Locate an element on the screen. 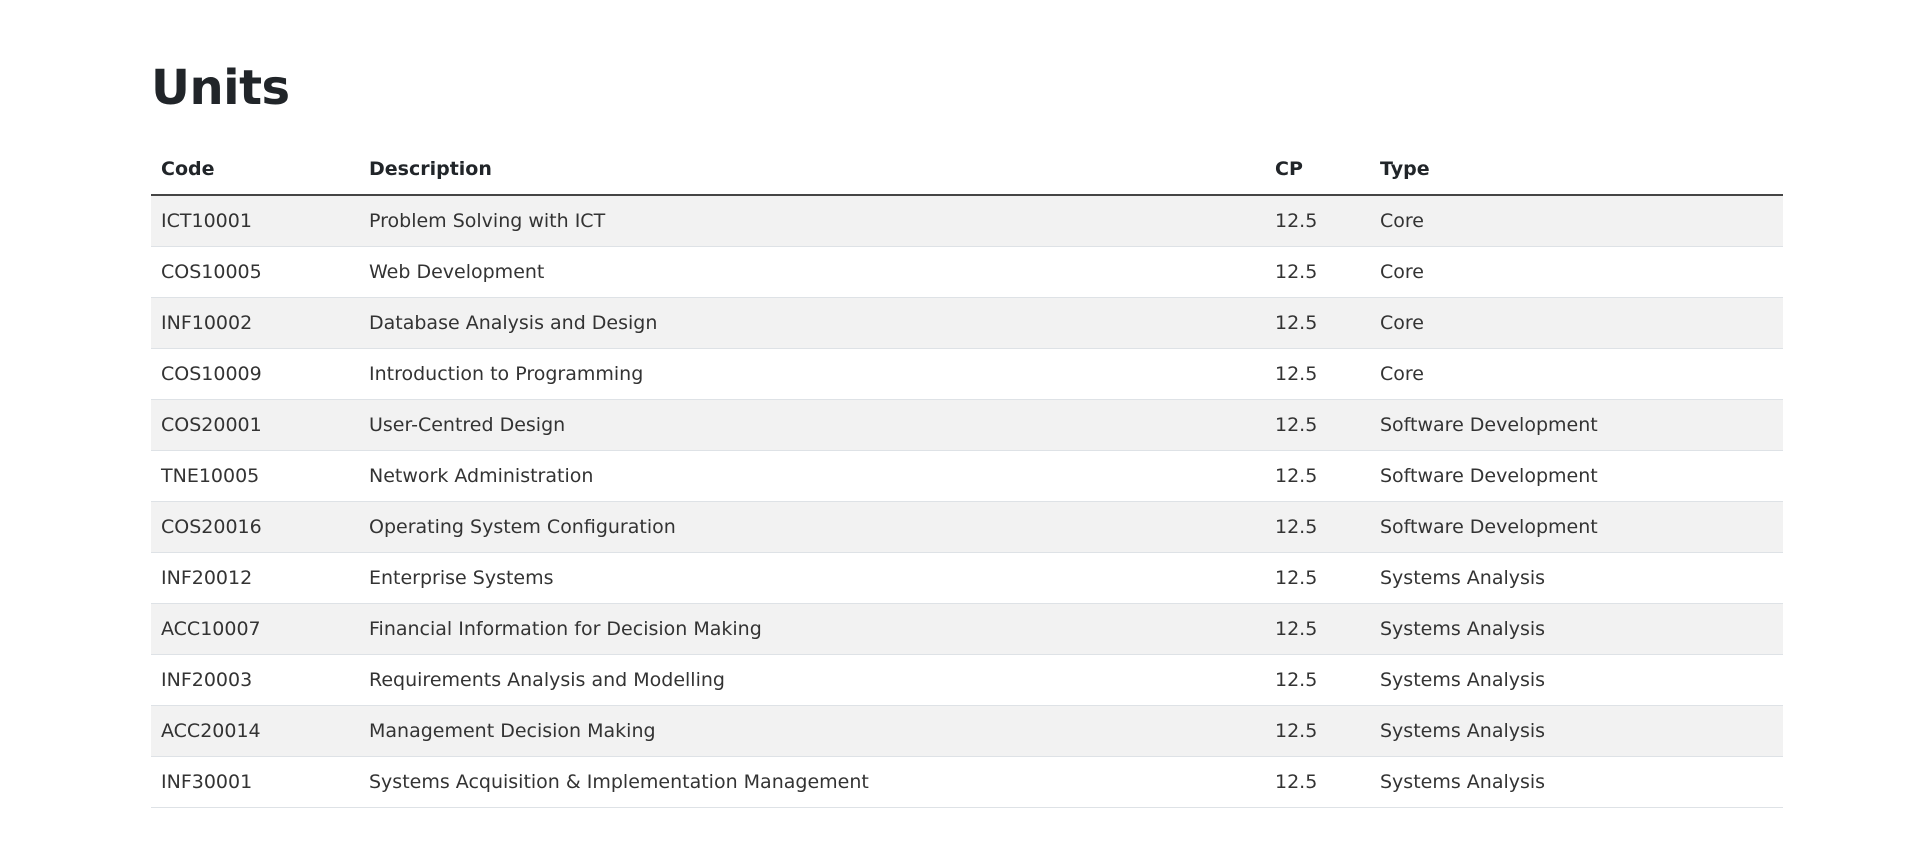 The width and height of the screenshot is (1918, 862). cell-code: COS20001 is located at coordinates (255, 425).